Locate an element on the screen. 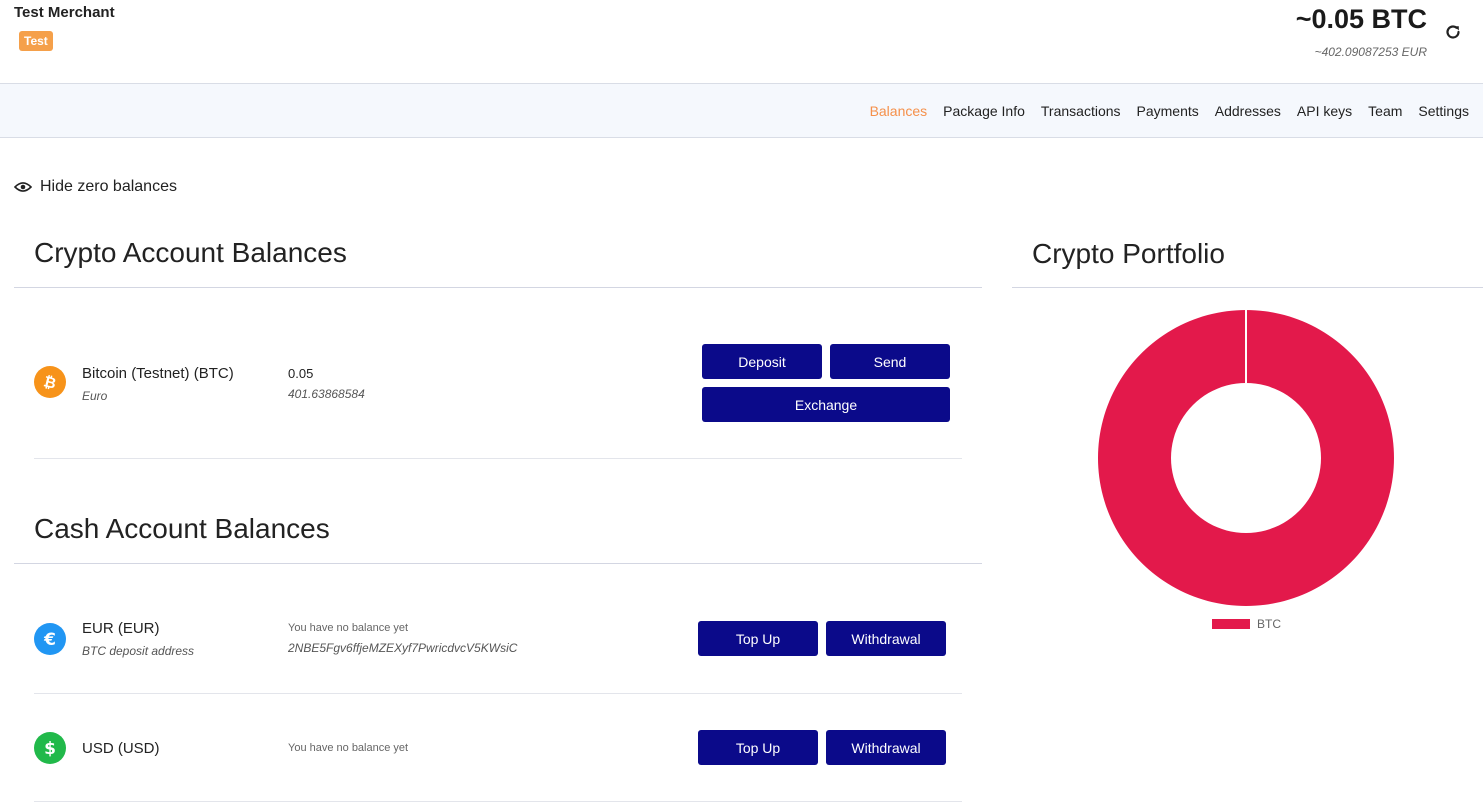 The height and width of the screenshot is (804, 1483). crypto-title-divider is located at coordinates (498, 287).